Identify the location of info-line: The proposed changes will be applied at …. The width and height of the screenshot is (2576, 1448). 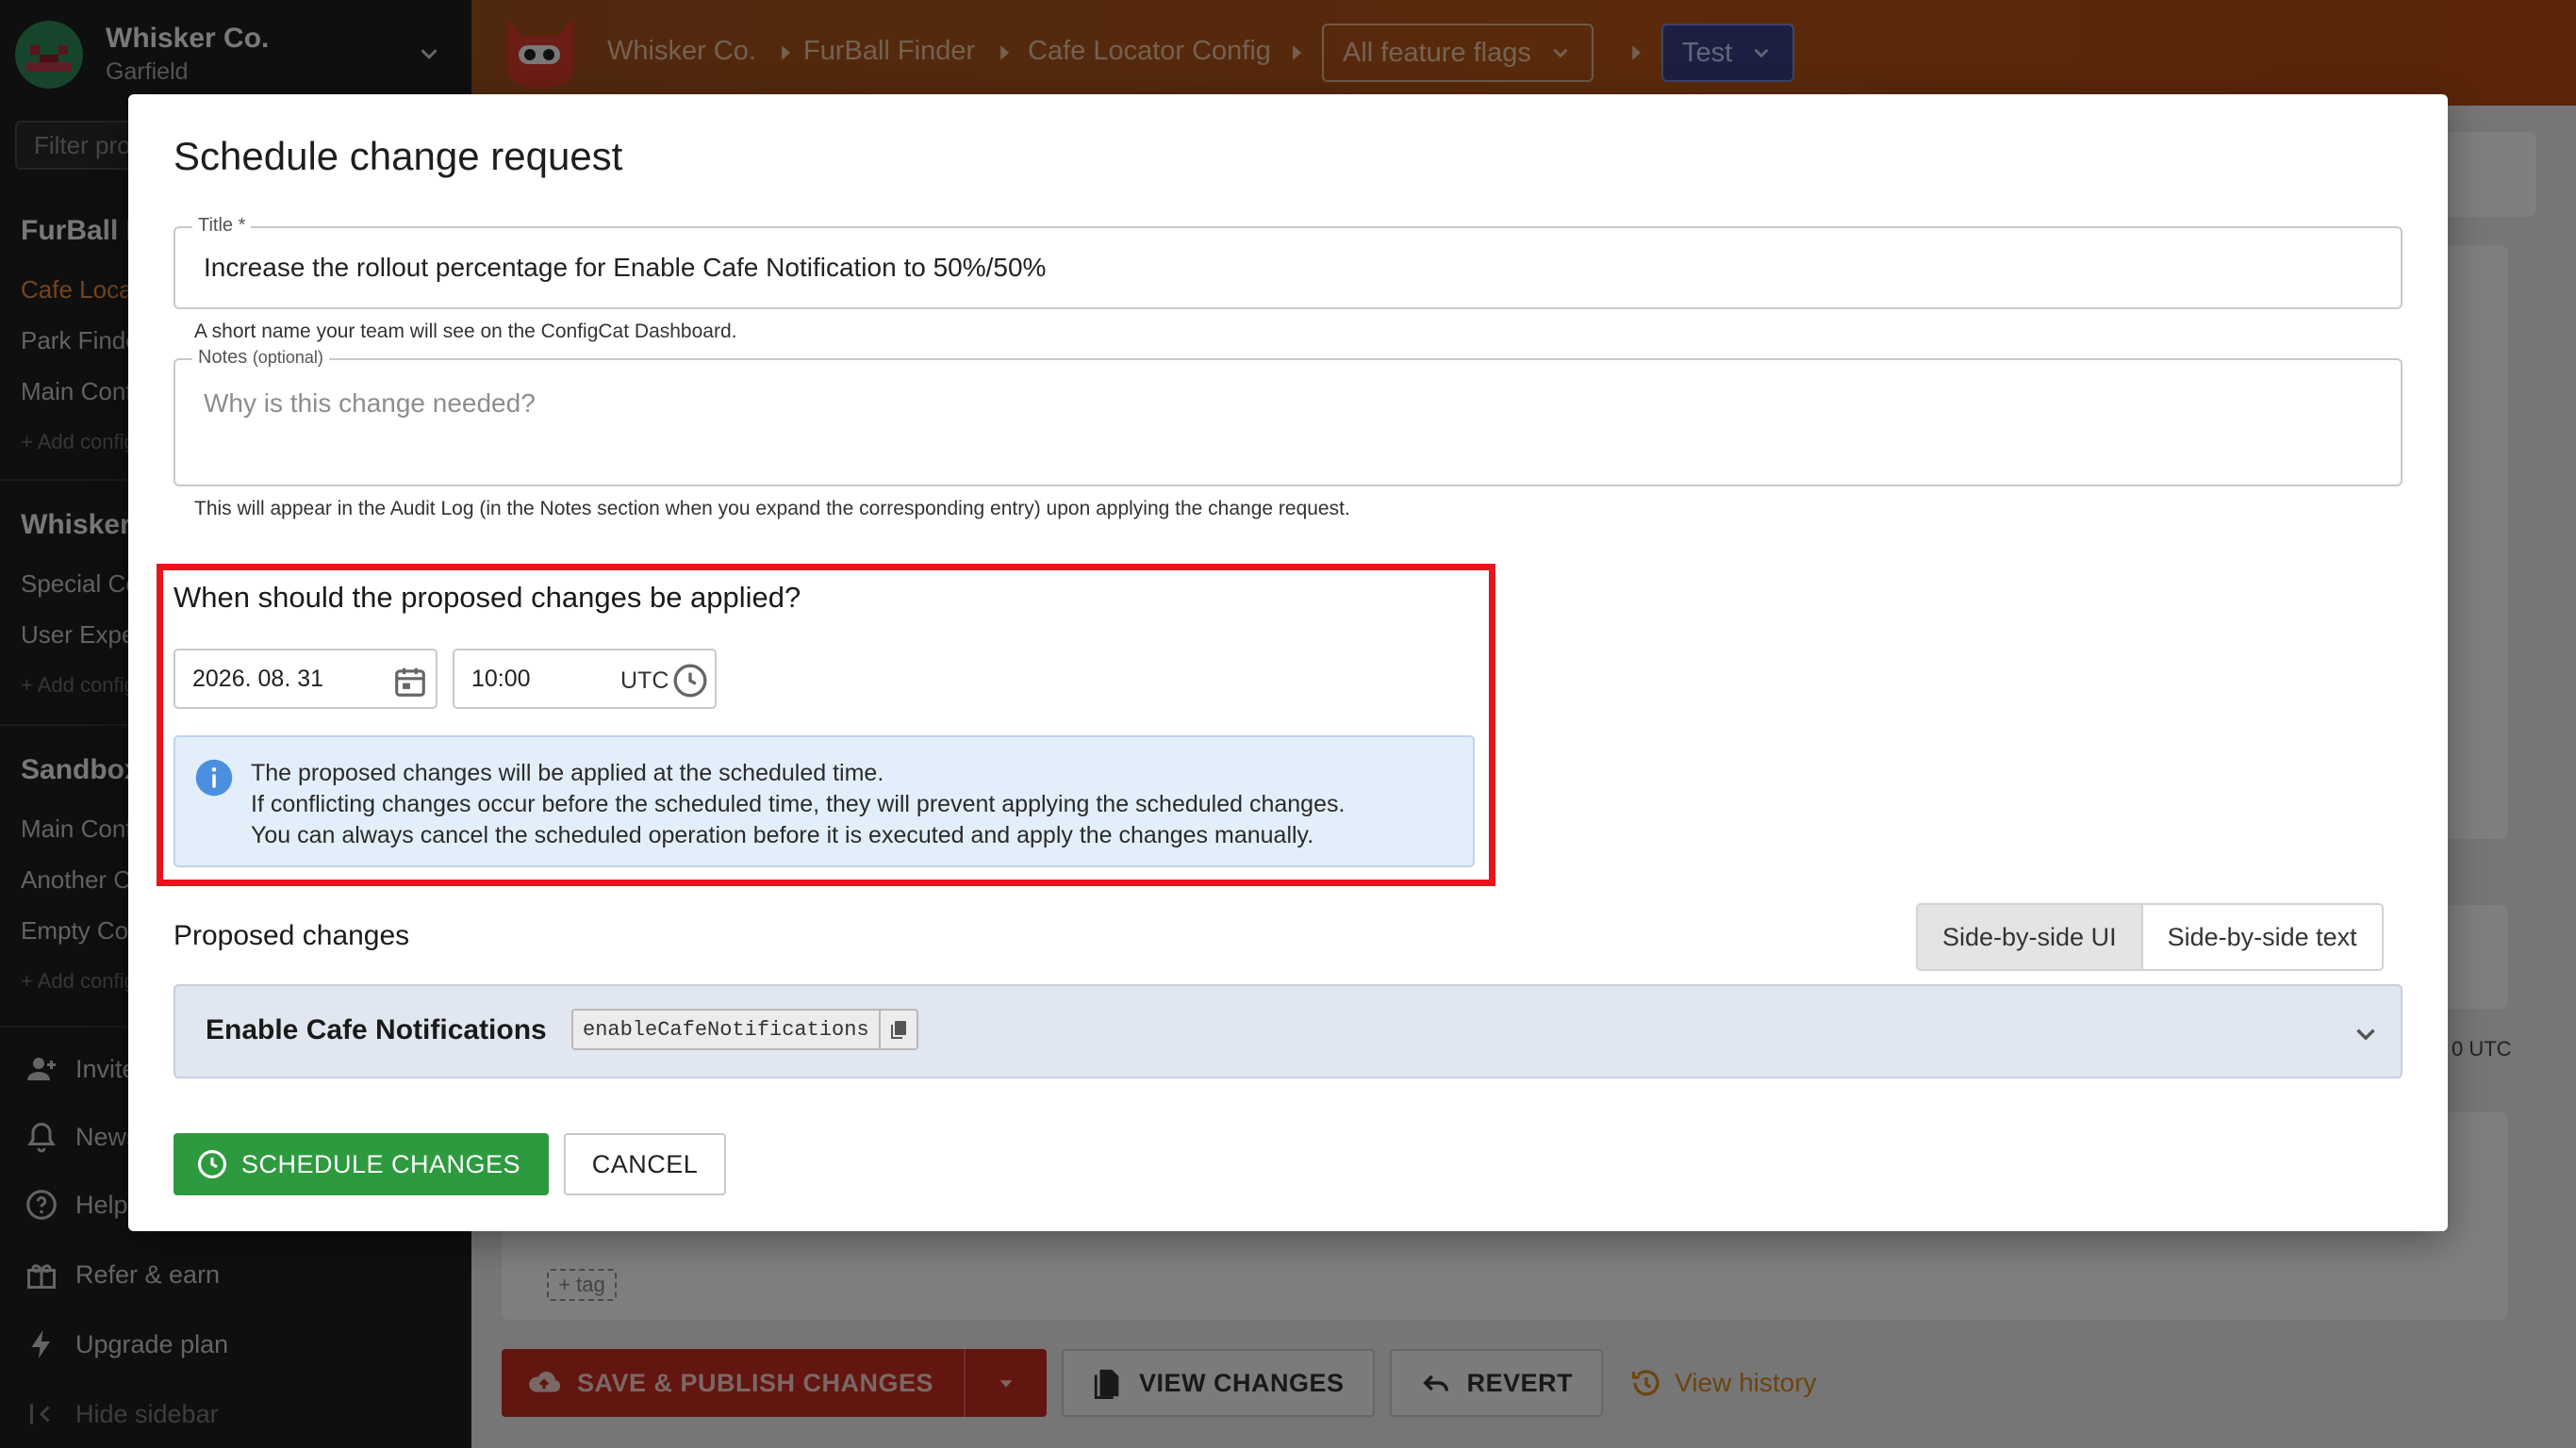
(567, 773).